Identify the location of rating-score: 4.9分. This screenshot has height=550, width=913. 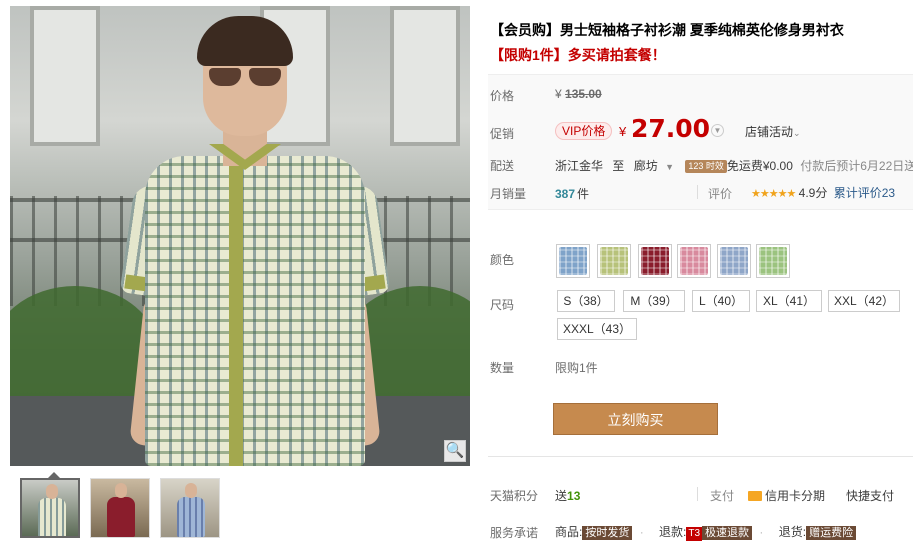
(813, 193).